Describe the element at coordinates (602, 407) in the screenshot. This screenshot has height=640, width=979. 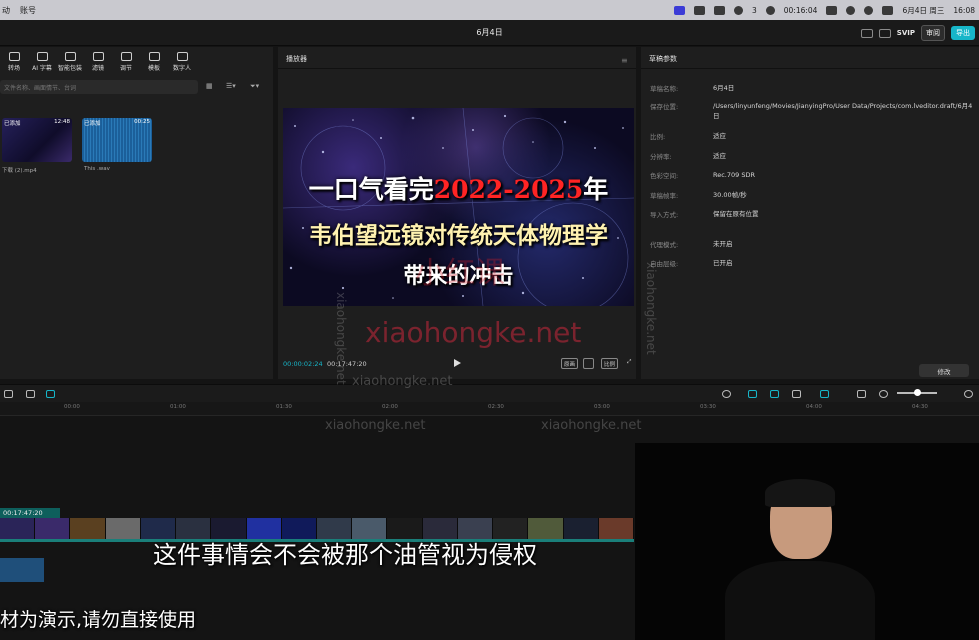
I see `ruler-tick: 03:00` at that location.